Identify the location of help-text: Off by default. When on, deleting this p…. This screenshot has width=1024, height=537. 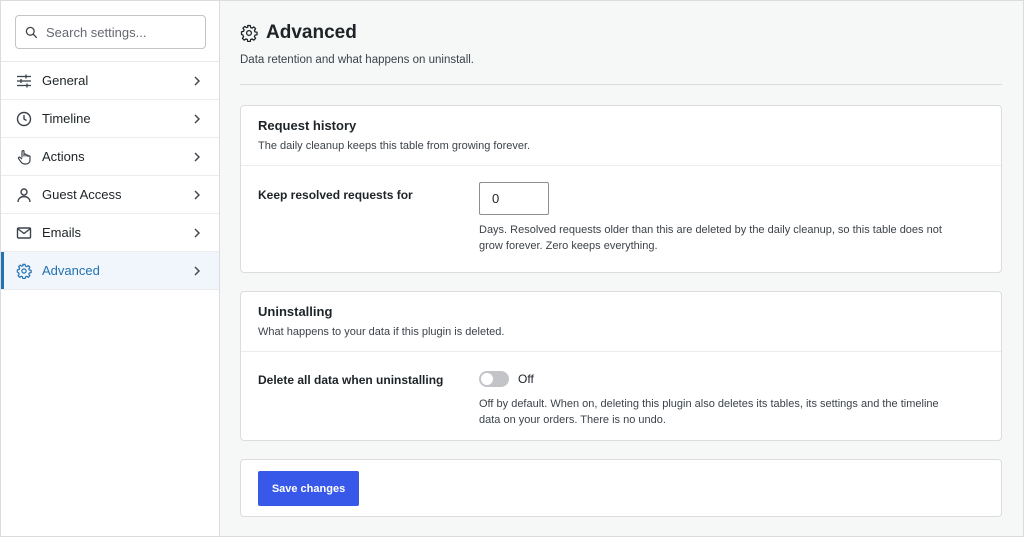
(724, 412).